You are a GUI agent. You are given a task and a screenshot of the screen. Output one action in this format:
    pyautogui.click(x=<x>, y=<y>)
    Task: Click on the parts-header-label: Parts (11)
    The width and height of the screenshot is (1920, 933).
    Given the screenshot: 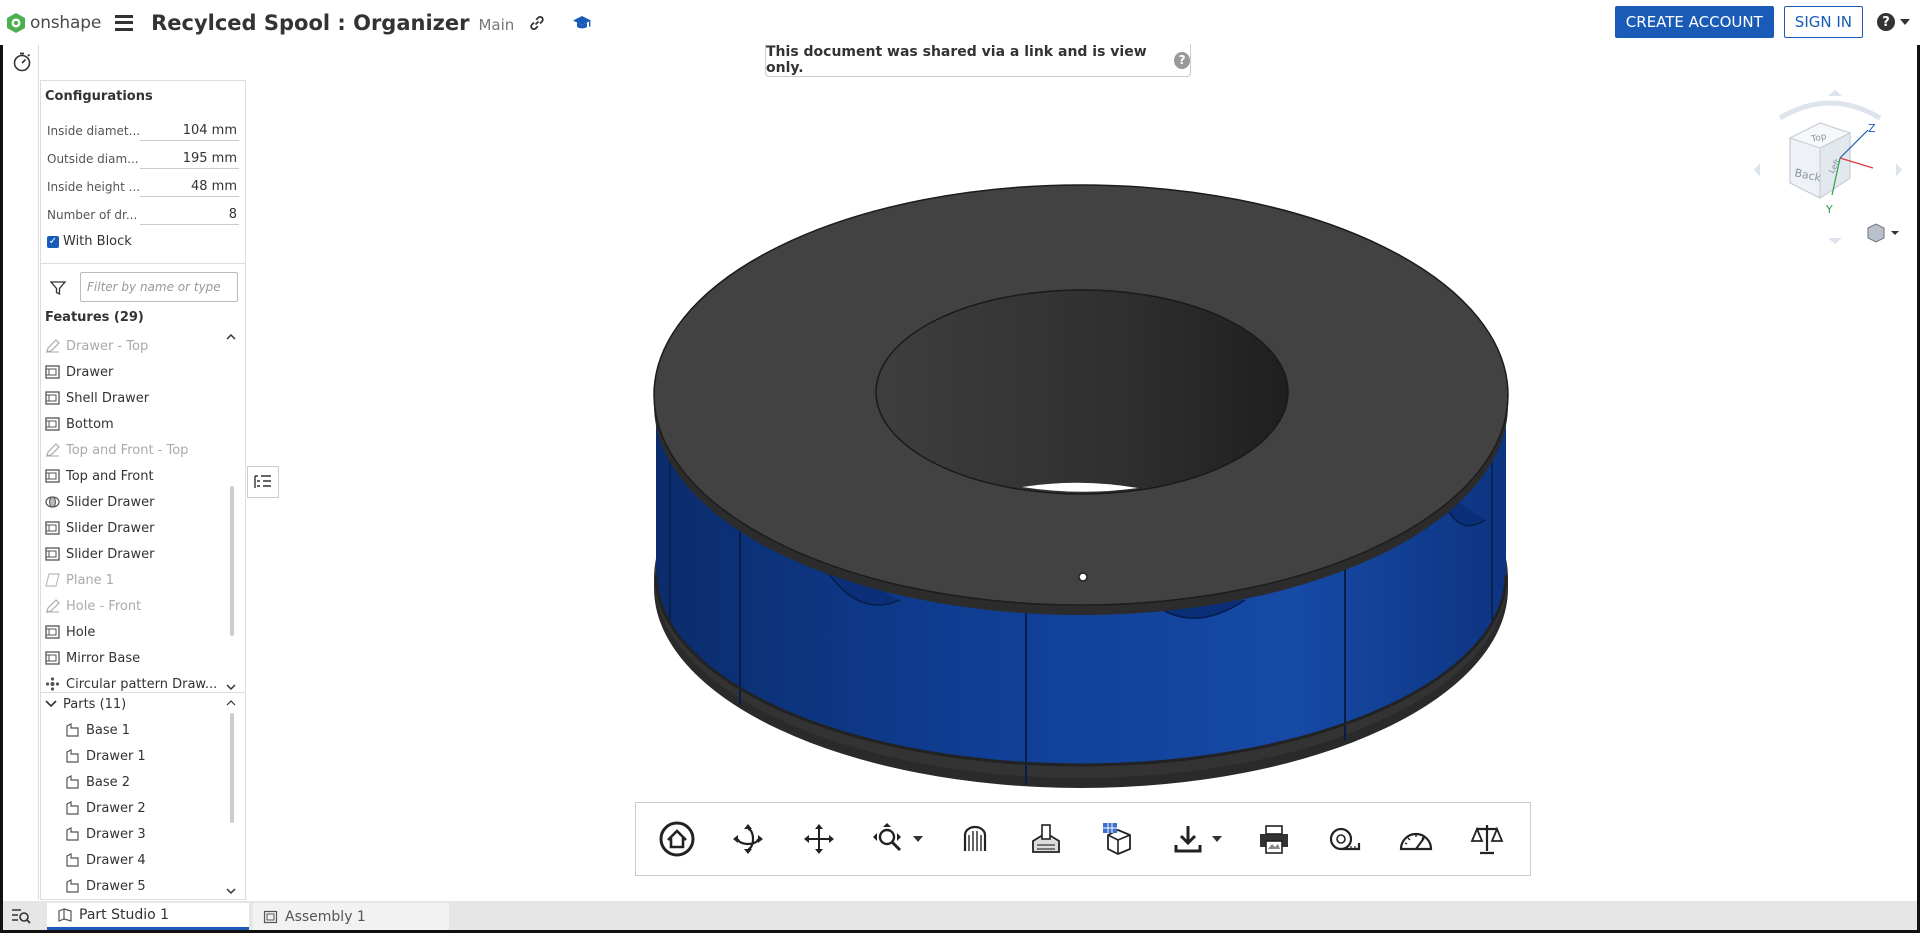 What is the action you would take?
    pyautogui.click(x=95, y=704)
    